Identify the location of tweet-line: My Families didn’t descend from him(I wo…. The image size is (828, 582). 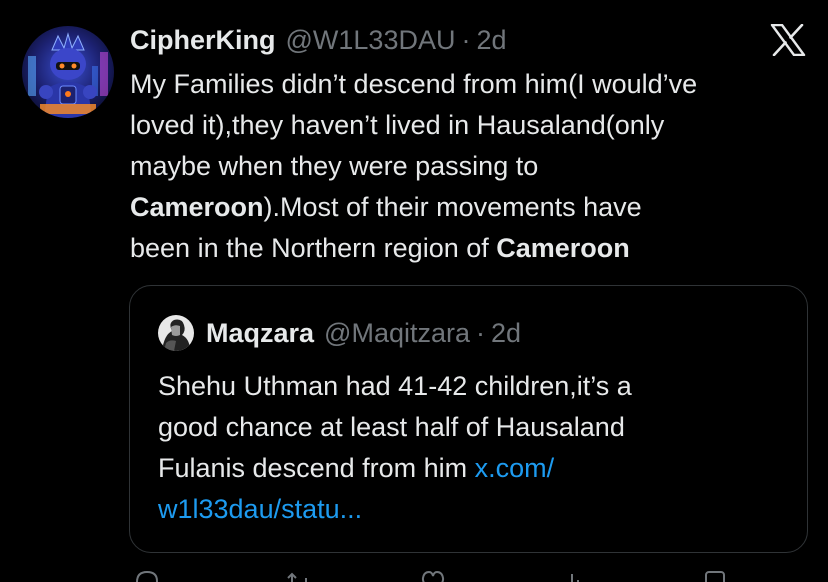
(414, 84).